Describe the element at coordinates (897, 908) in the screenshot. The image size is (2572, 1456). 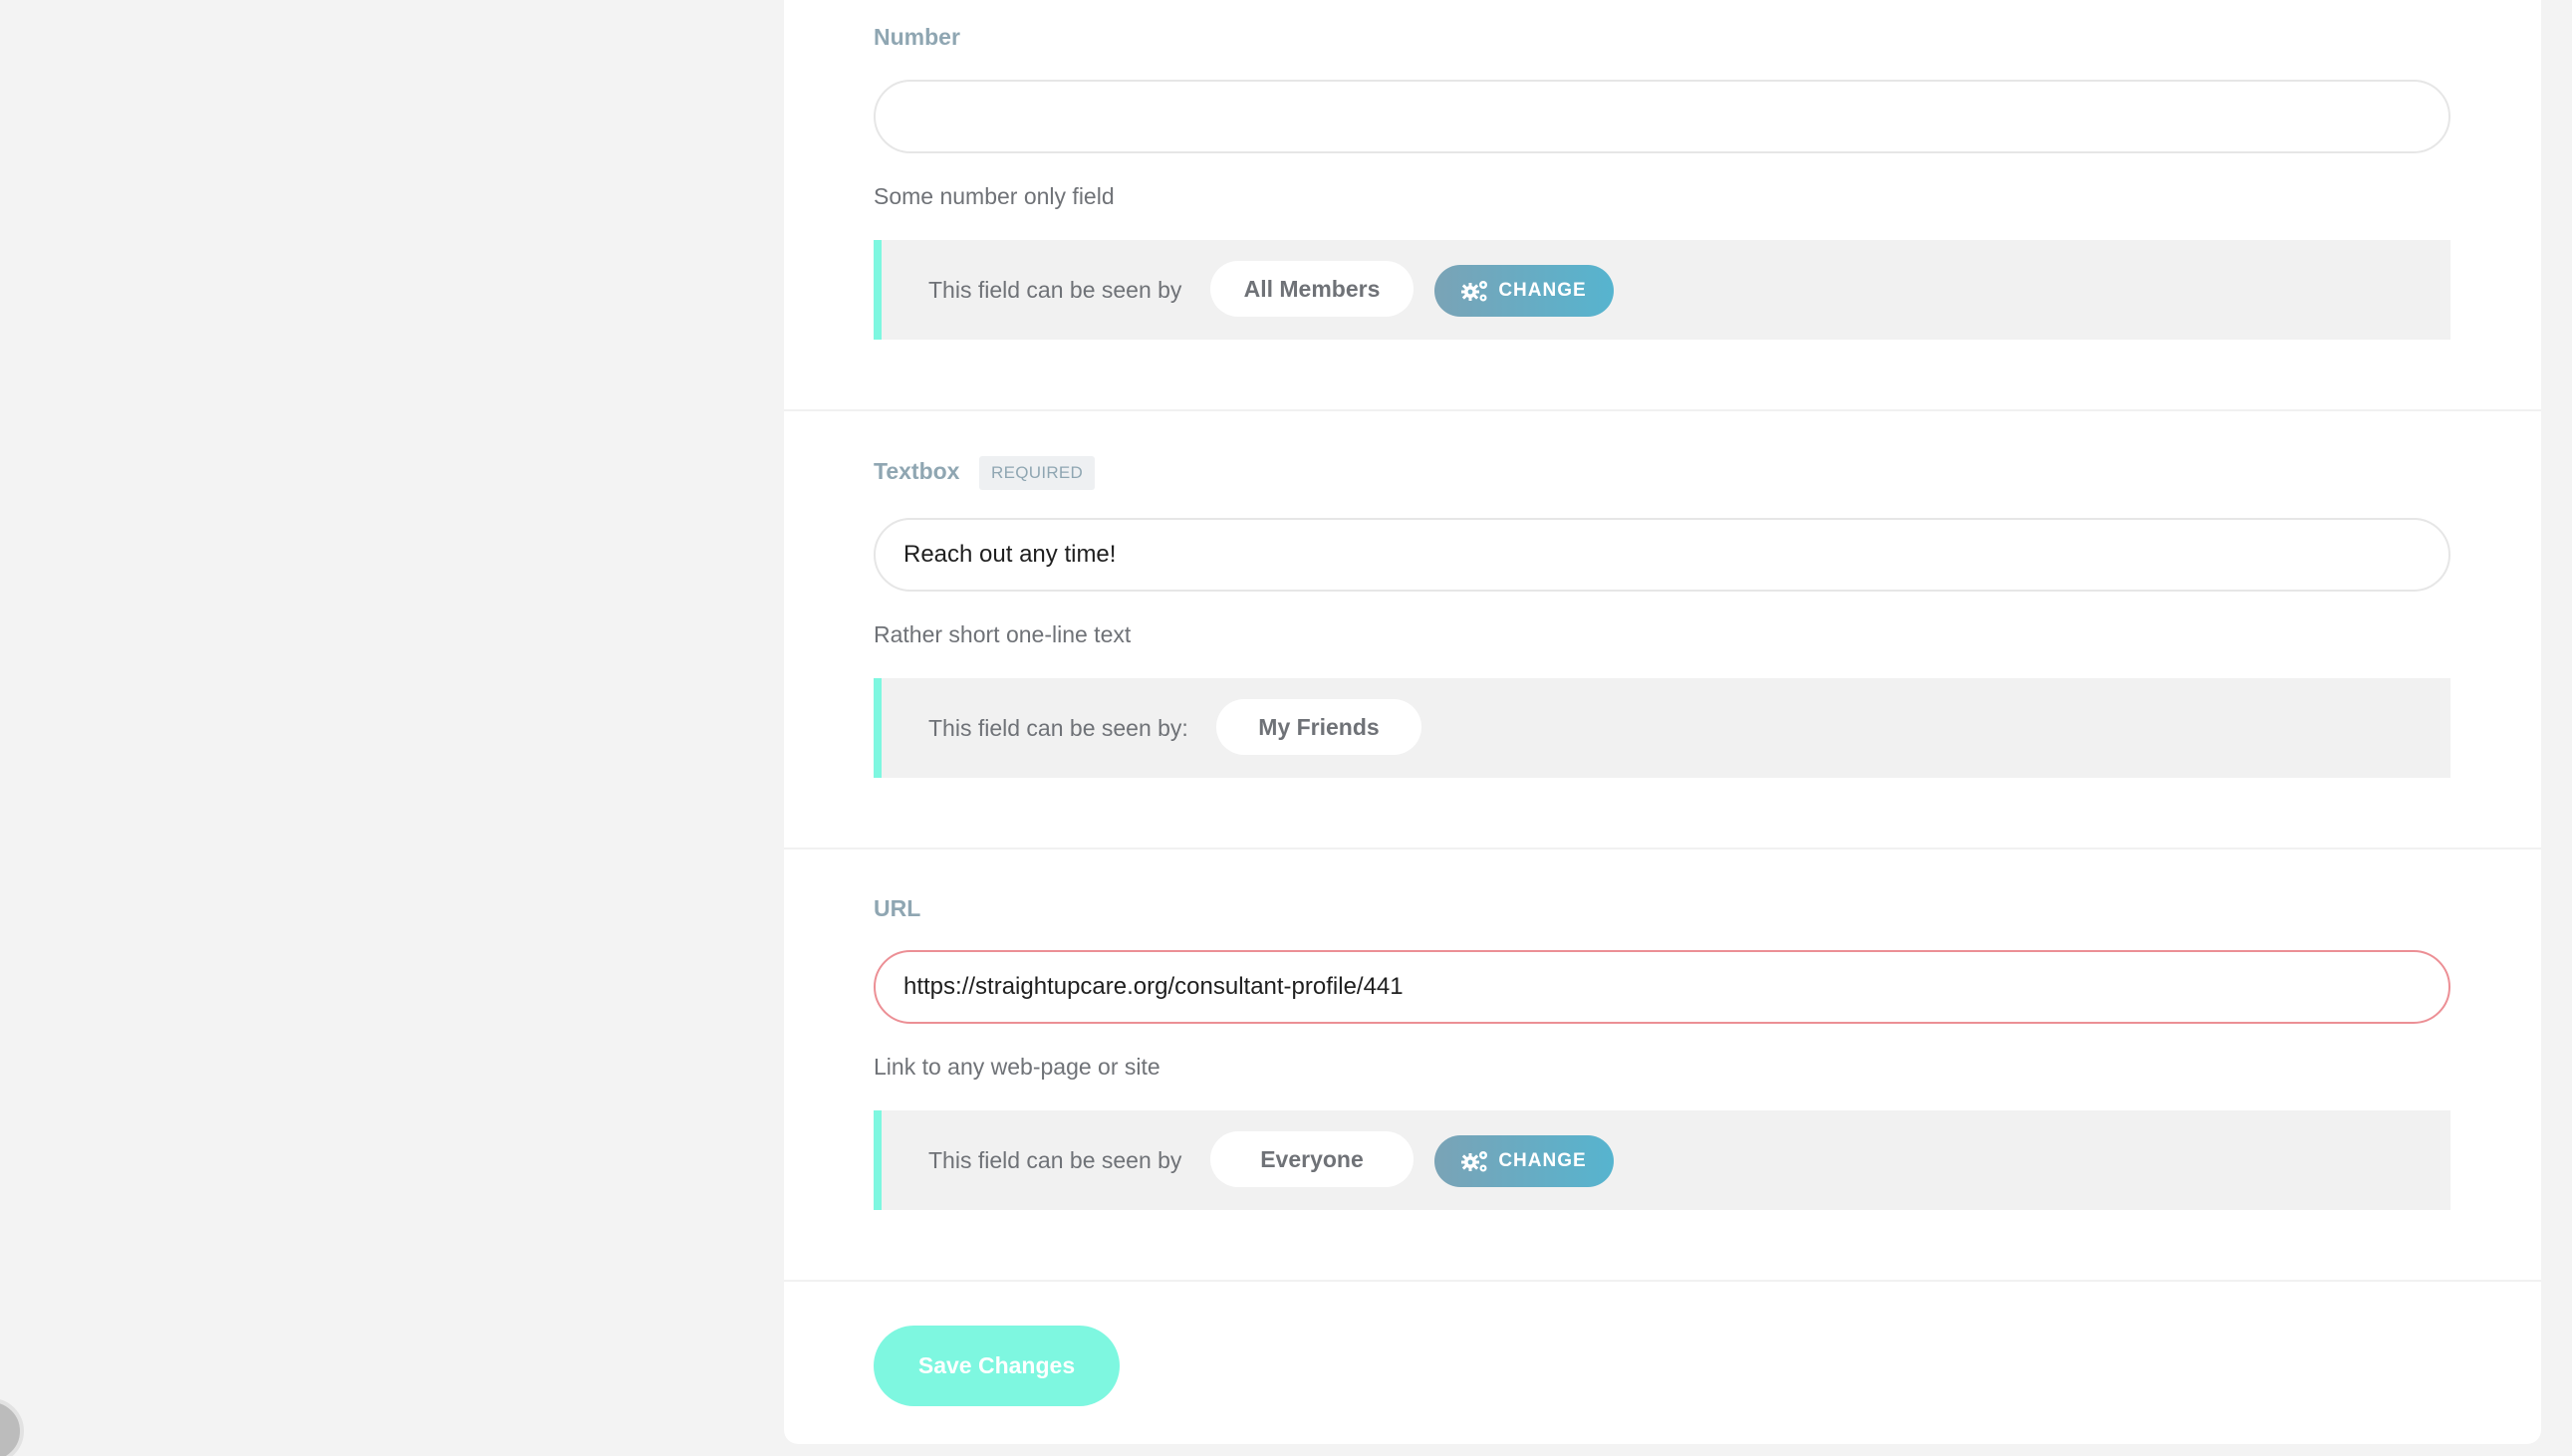
I see `url-field-label: URL` at that location.